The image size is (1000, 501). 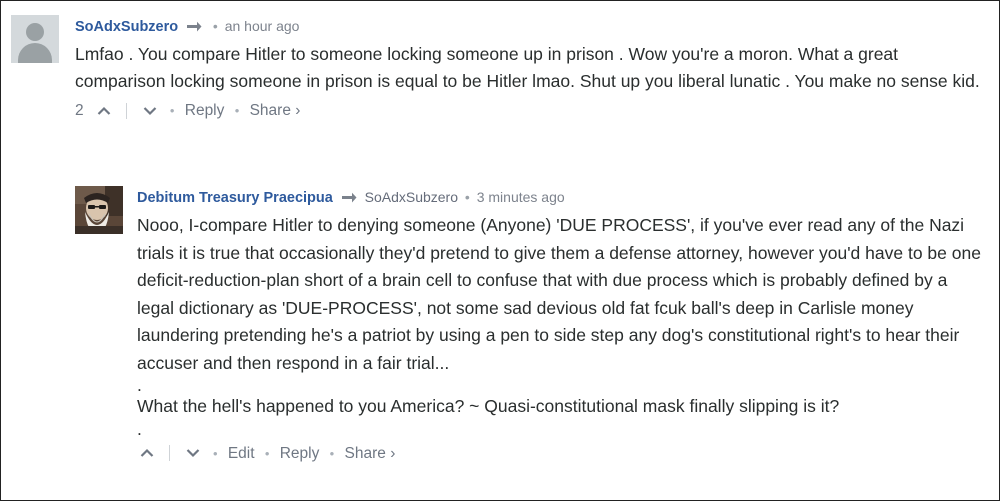 I want to click on comment-footer: • Edit • Reply • Share ›, so click(x=562, y=454).